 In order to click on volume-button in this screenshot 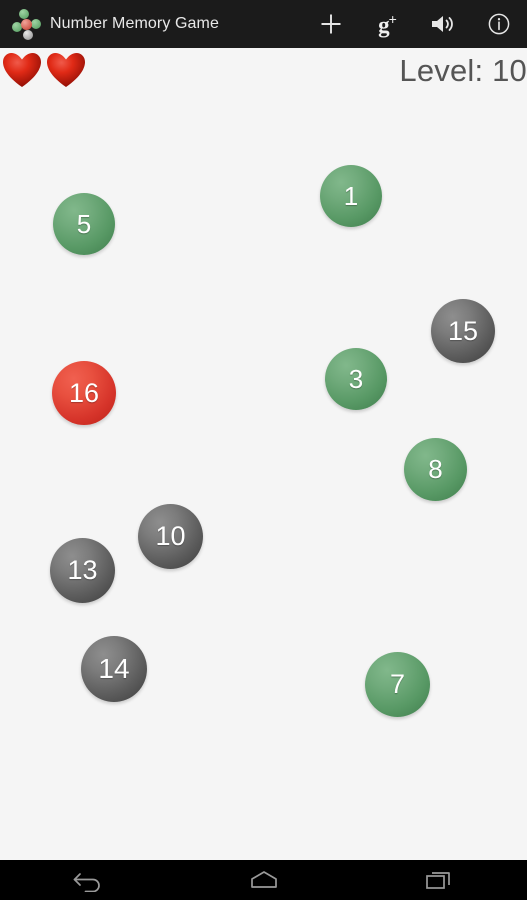, I will do `click(443, 24)`.